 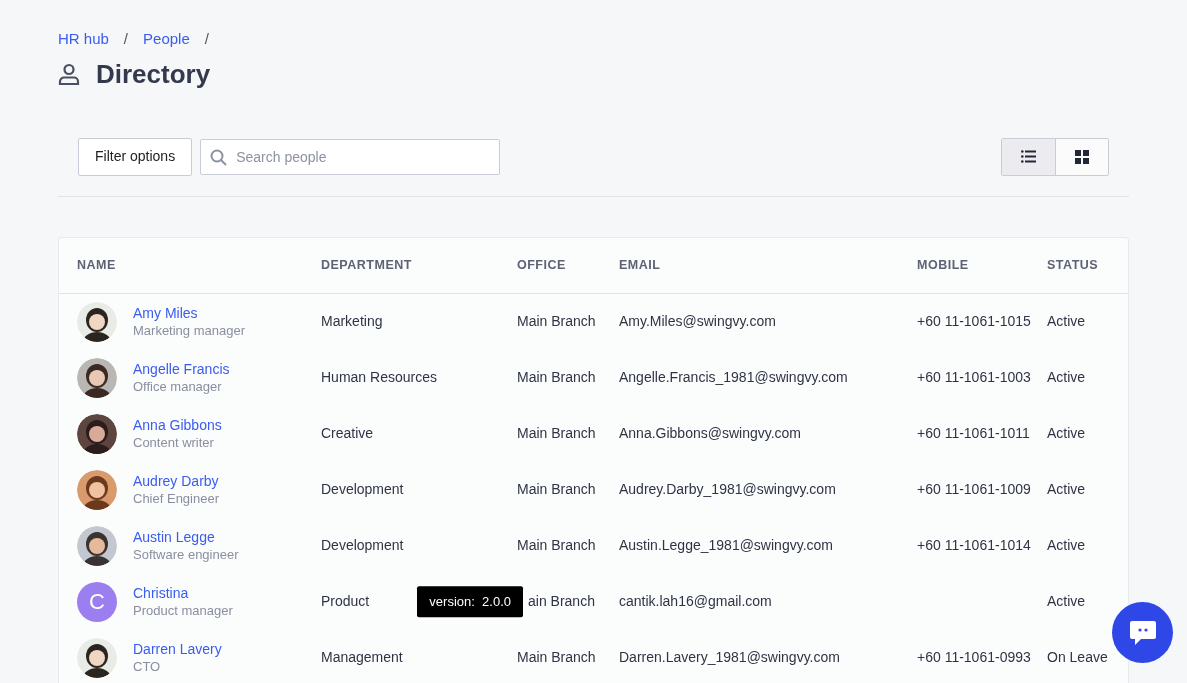 What do you see at coordinates (710, 433) in the screenshot?
I see `email-text: Anna.Gibbons@swingvy.com` at bounding box center [710, 433].